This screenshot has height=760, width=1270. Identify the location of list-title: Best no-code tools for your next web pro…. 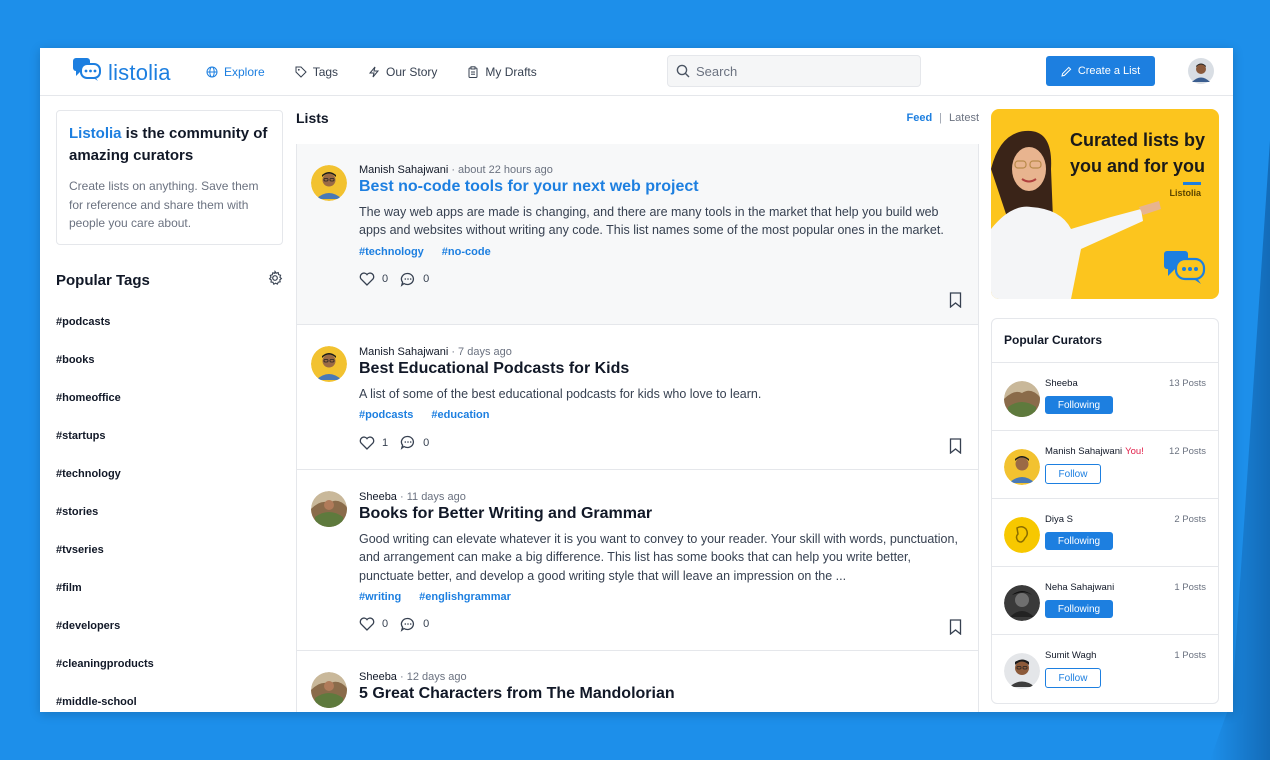
(660, 187).